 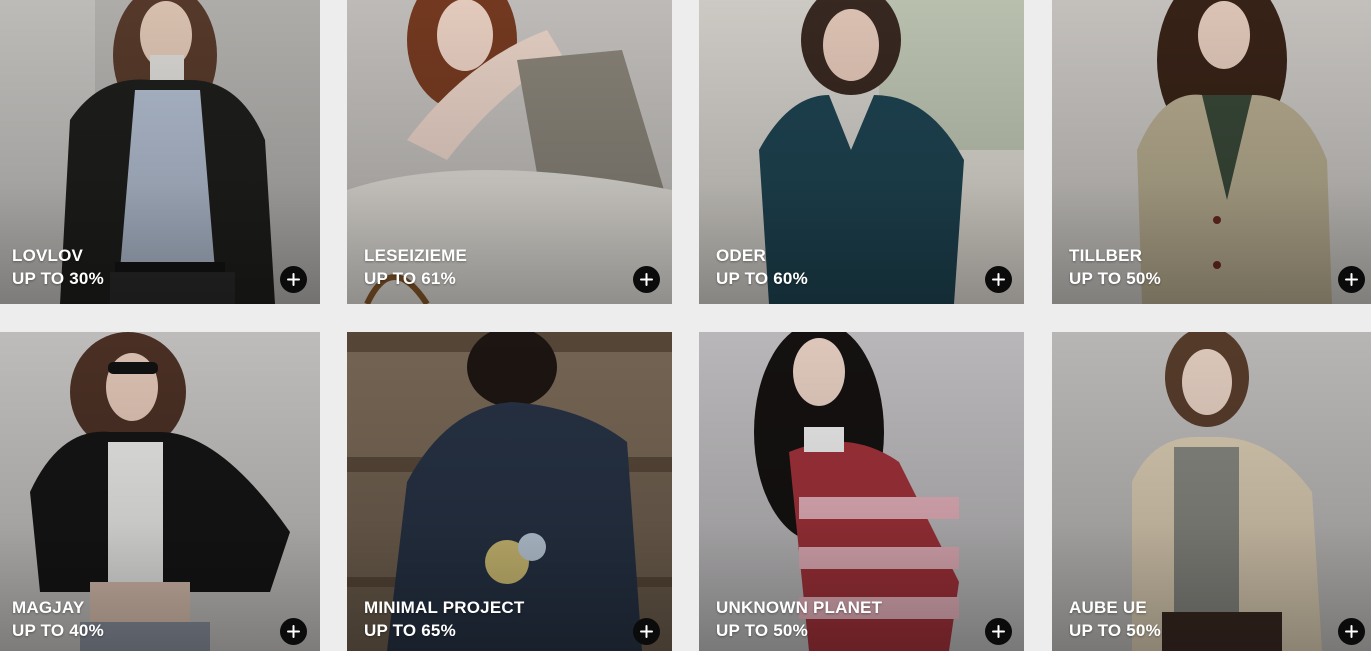 What do you see at coordinates (48, 607) in the screenshot?
I see `brand-name: MAGJAY` at bounding box center [48, 607].